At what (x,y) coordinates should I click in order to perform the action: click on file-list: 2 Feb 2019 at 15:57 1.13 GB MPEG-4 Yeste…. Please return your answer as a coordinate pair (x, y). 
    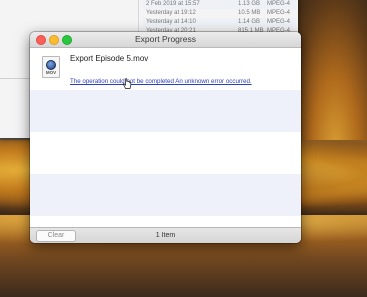
    Looking at the image, I should click on (219, 18).